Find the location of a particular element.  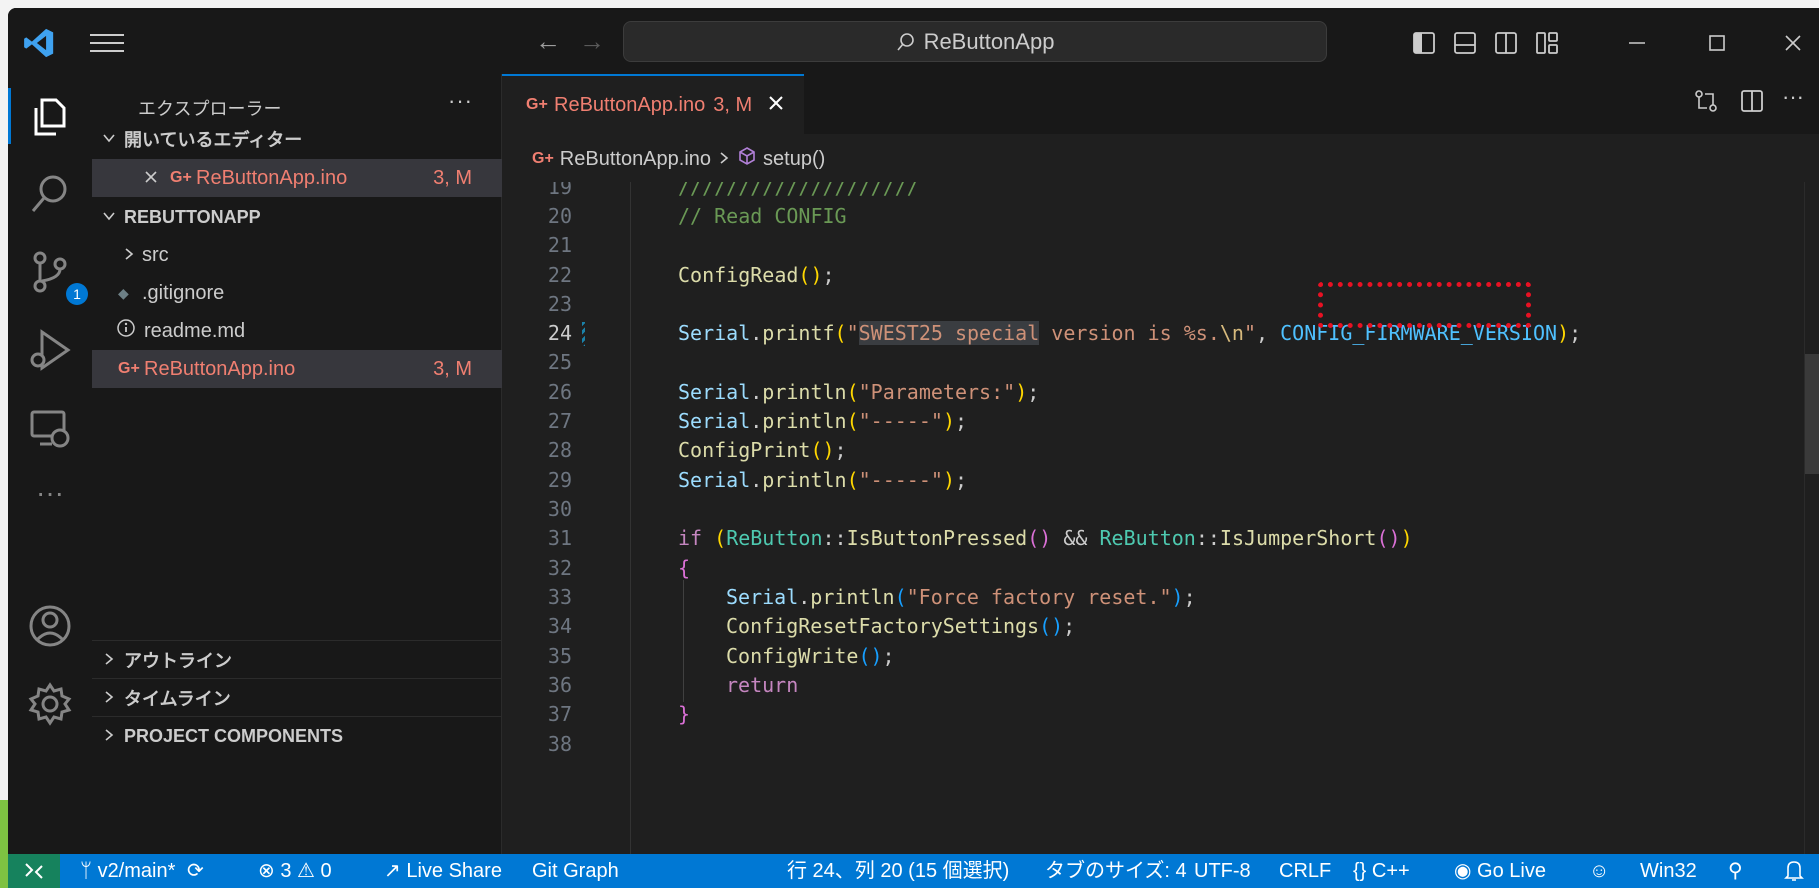

open-changes-icon is located at coordinates (1706, 101).